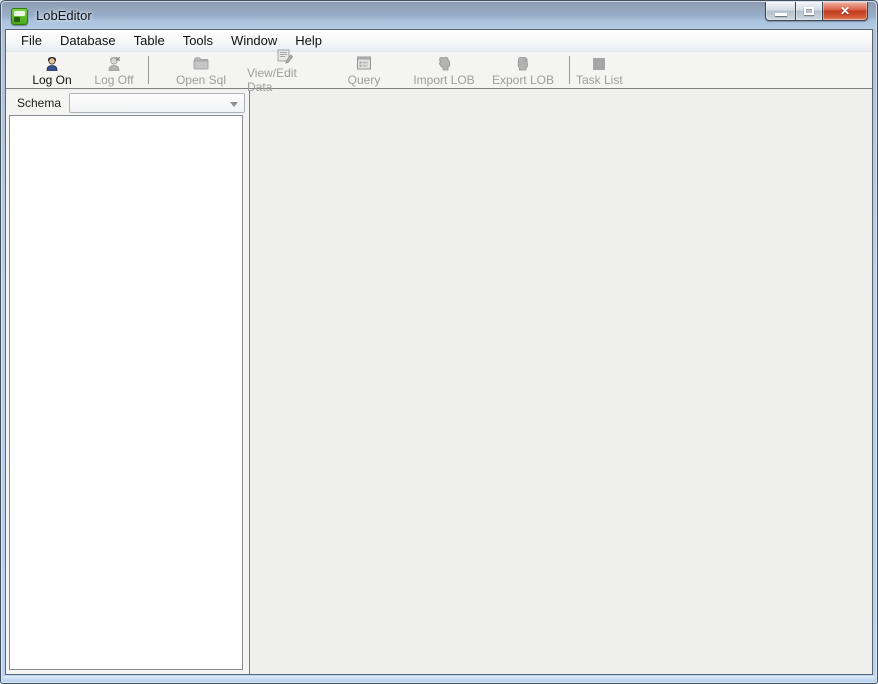 This screenshot has height=684, width=878. Describe the element at coordinates (52, 80) in the screenshot. I see `logon-label: Log On` at that location.